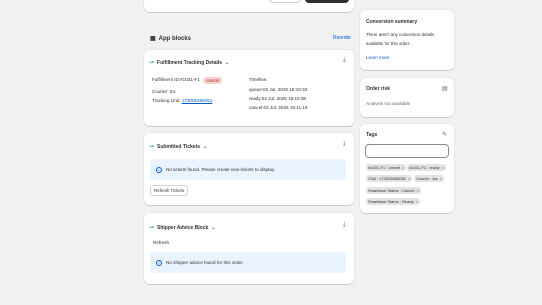 The image size is (542, 305). I want to click on tag-label: #1031-F1 : ready, so click(424, 167).